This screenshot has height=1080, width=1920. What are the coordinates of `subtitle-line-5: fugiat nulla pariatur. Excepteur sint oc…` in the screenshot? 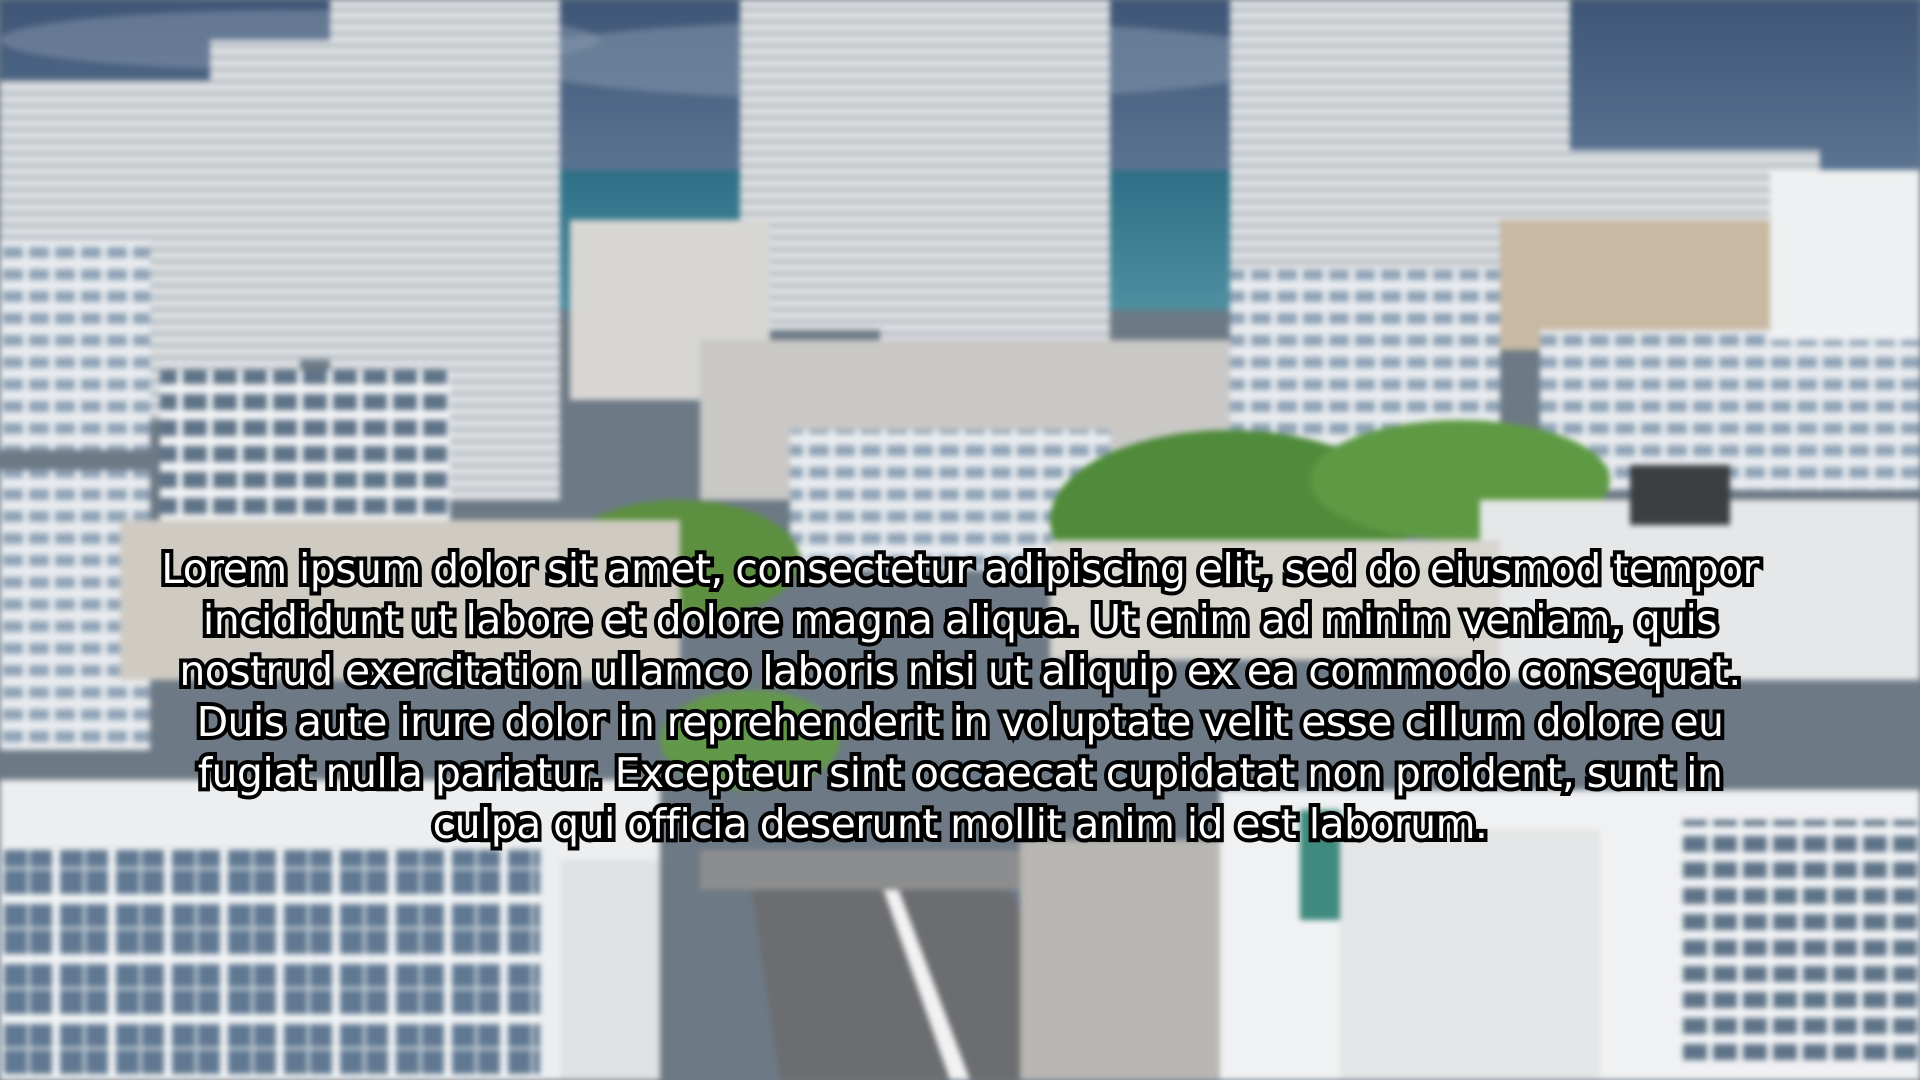 It's located at (960, 773).